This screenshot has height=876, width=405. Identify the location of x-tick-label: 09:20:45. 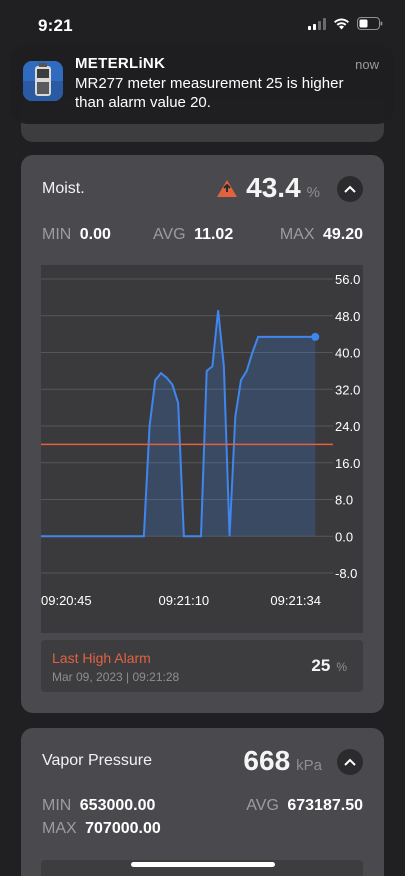
(66, 600).